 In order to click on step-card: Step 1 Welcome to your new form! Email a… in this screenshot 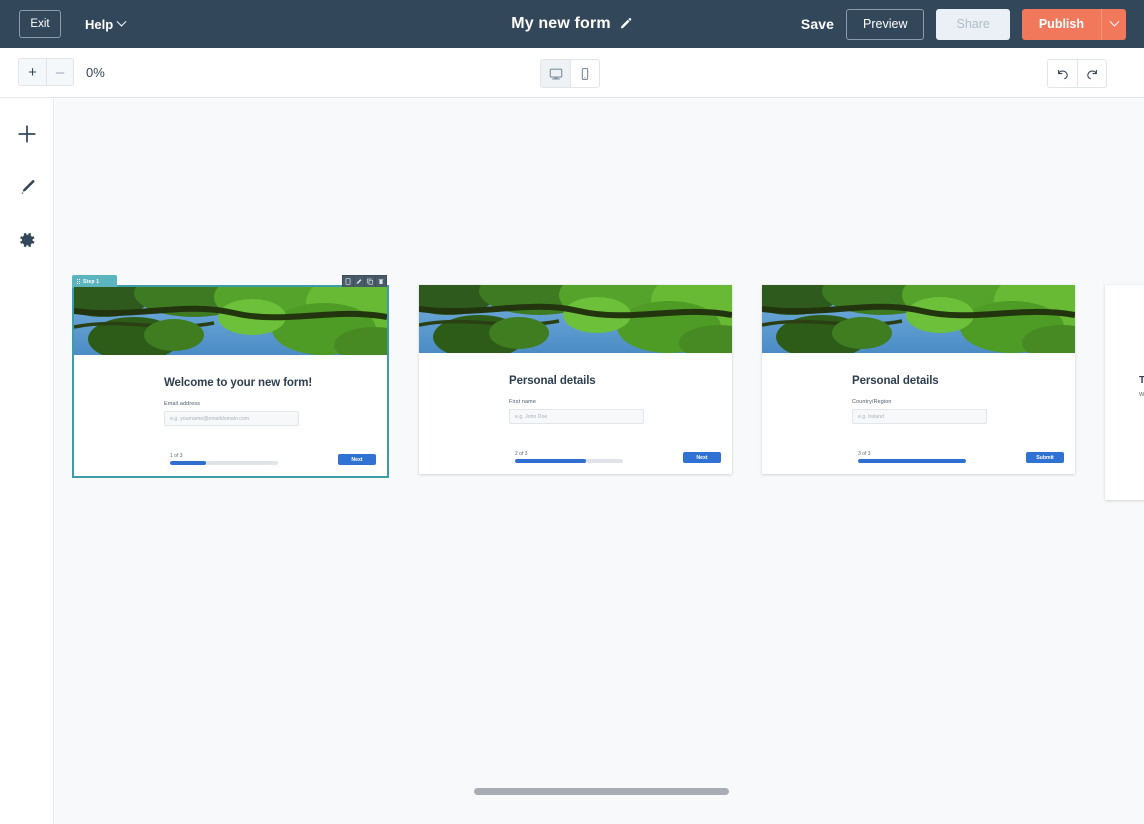, I will do `click(230, 376)`.